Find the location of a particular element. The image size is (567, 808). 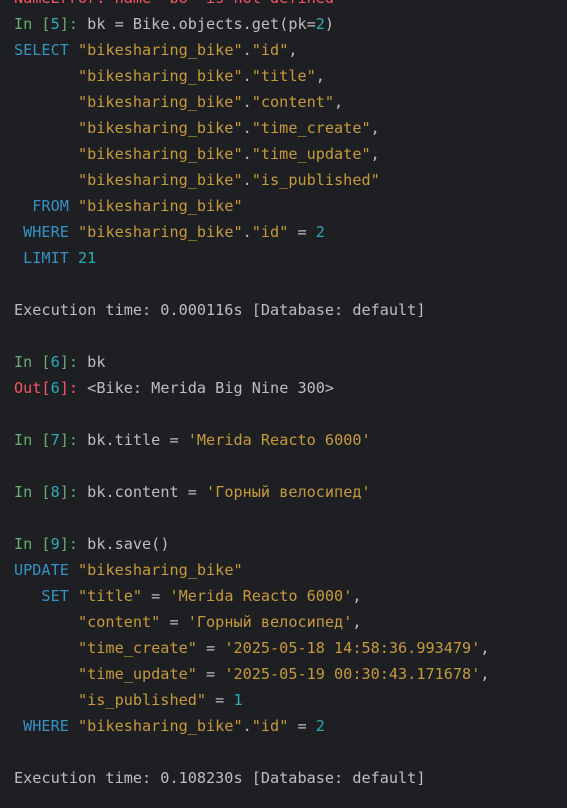

console-token-plain: bk = Bike.objects.get(pk= is located at coordinates (201, 24).